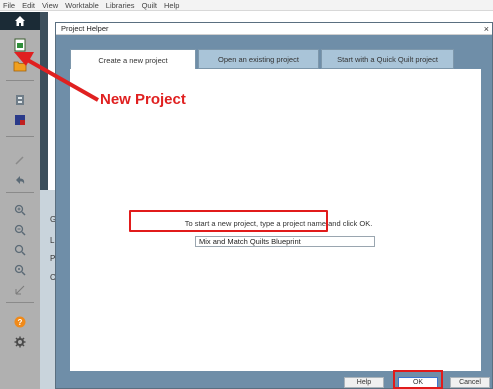  I want to click on zoom-fit-button, so click(20, 250).